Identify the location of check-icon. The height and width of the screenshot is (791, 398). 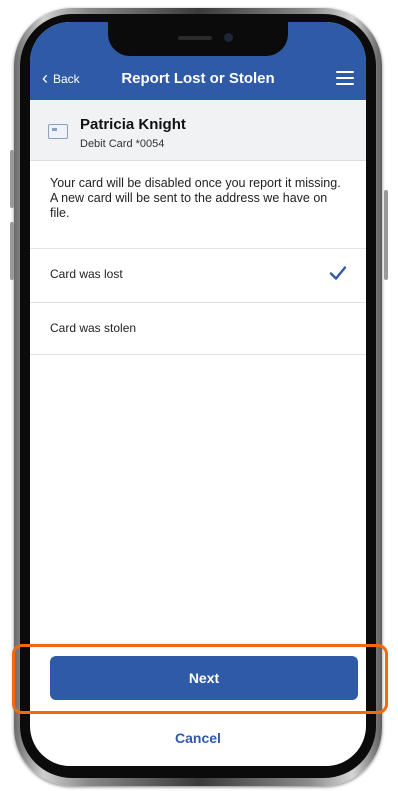
(338, 273).